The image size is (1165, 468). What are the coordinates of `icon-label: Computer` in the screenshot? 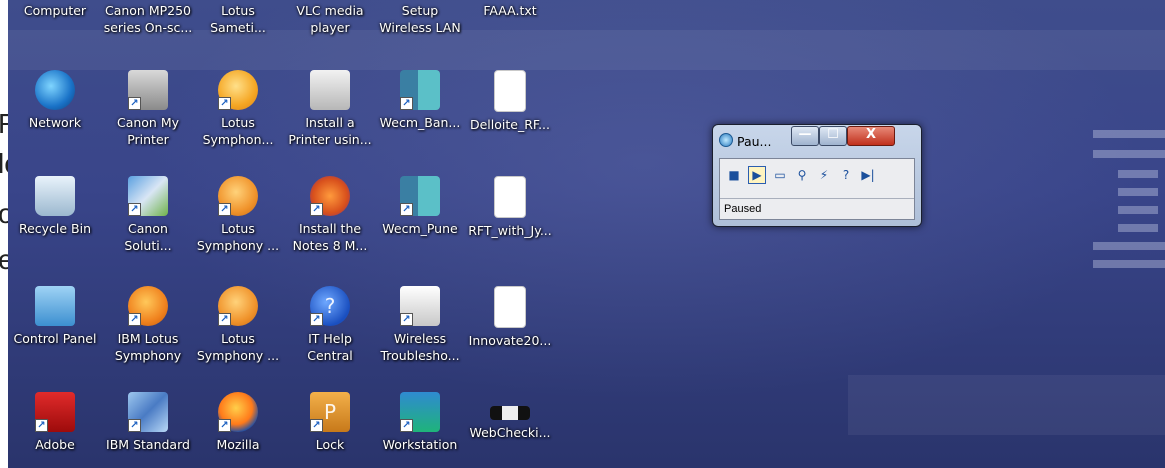 It's located at (55, 10).